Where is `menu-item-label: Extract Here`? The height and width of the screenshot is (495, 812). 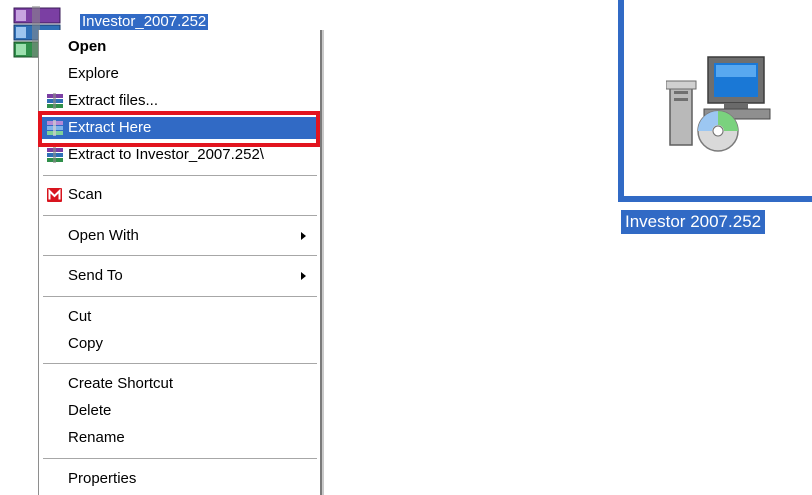
menu-item-label: Extract Here is located at coordinates (110, 127).